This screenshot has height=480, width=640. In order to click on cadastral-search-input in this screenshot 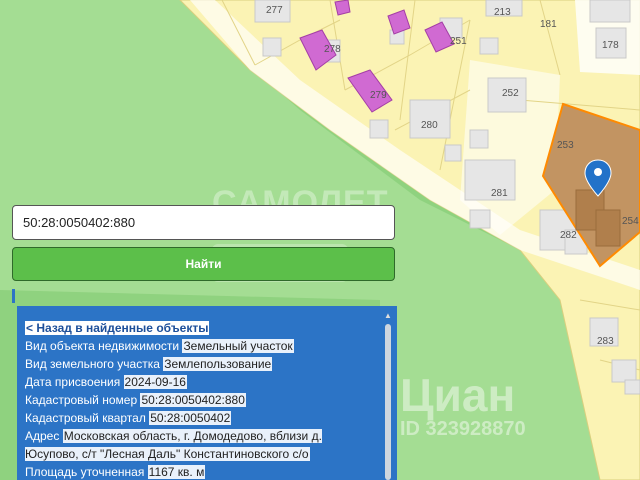, I will do `click(203, 222)`.